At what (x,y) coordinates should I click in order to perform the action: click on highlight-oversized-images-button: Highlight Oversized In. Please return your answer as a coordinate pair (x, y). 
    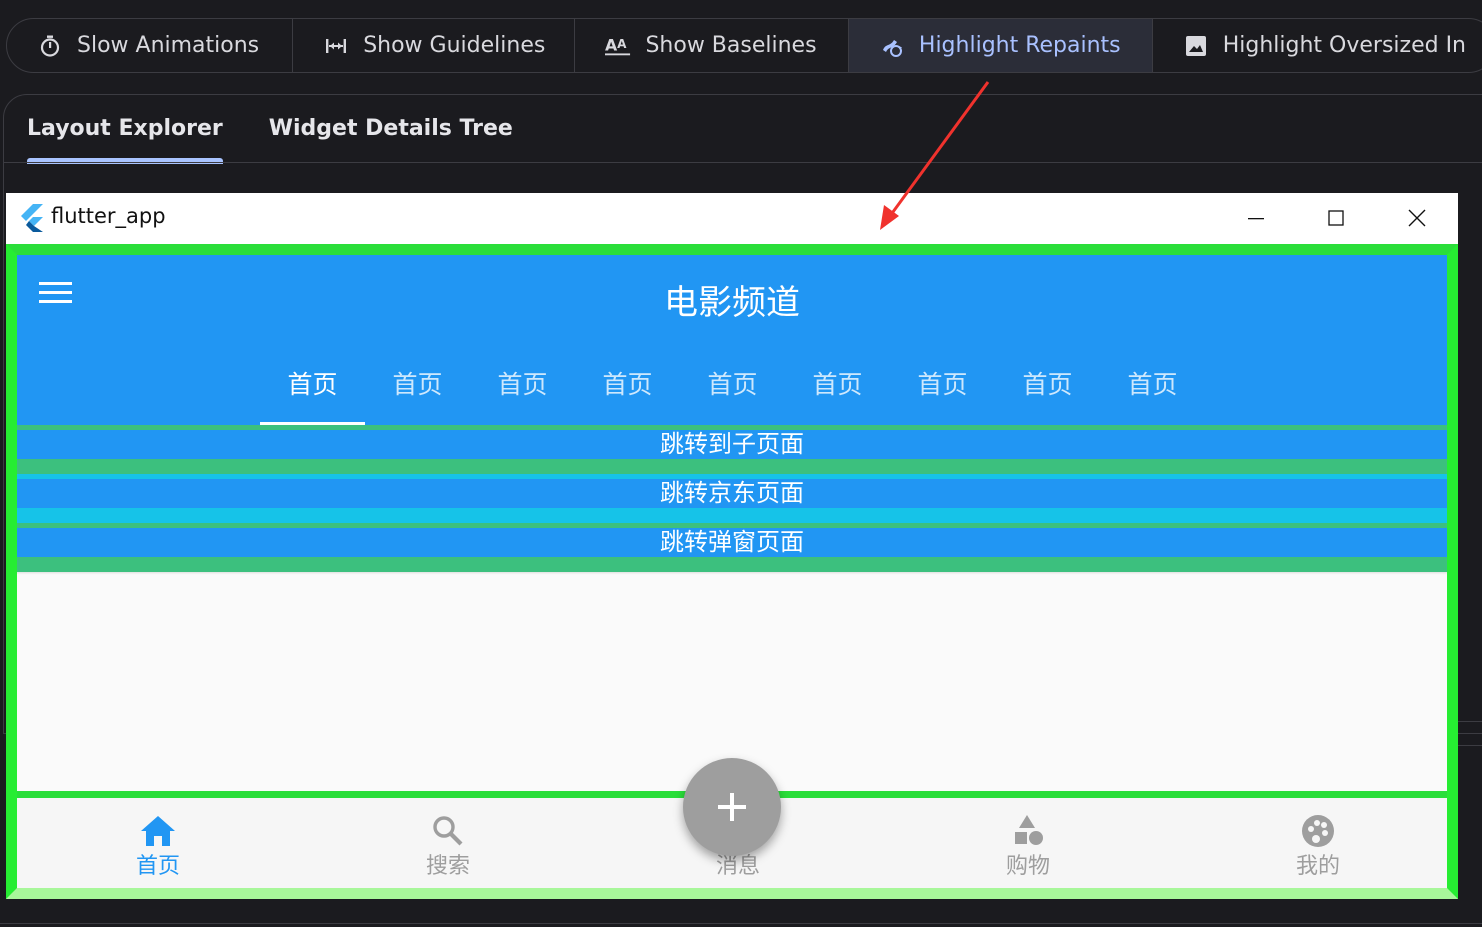
    Looking at the image, I should click on (1317, 45).